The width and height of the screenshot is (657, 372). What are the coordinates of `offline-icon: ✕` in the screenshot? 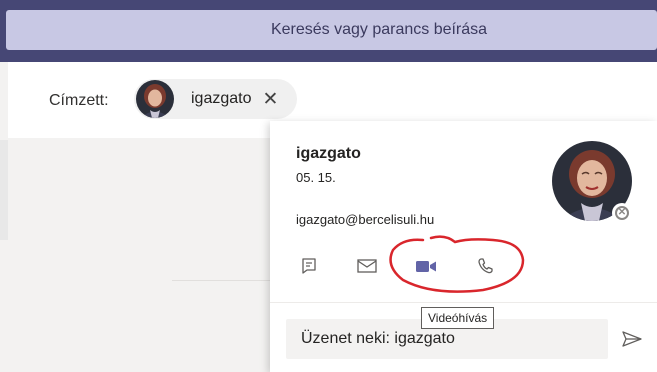 It's located at (622, 213).